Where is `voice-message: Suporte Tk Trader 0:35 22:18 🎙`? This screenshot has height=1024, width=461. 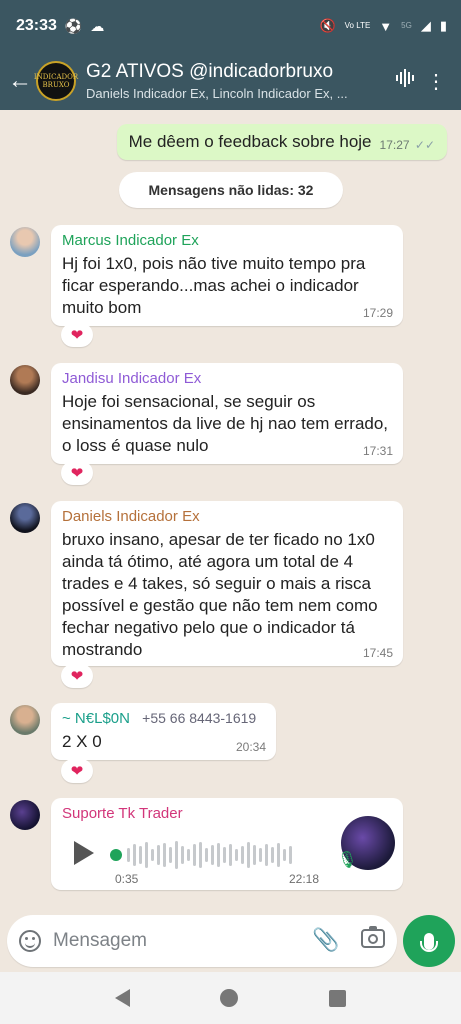
voice-message: Suporte Tk Trader 0:35 22:18 🎙 is located at coordinates (227, 844).